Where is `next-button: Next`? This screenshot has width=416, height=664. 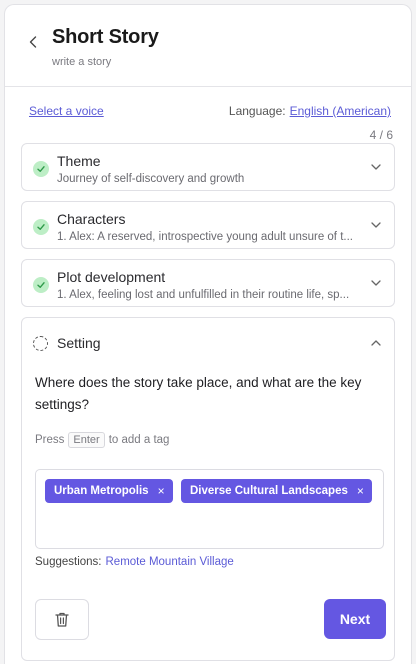 next-button: Next is located at coordinates (355, 619).